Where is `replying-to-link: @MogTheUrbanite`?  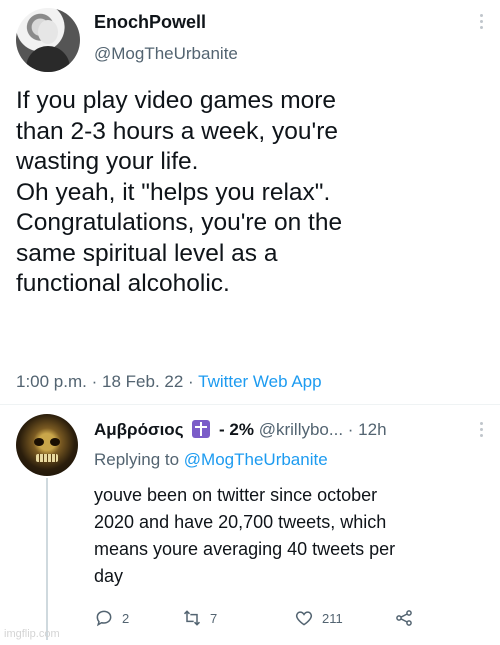 replying-to-link: @MogTheUrbanite is located at coordinates (256, 459).